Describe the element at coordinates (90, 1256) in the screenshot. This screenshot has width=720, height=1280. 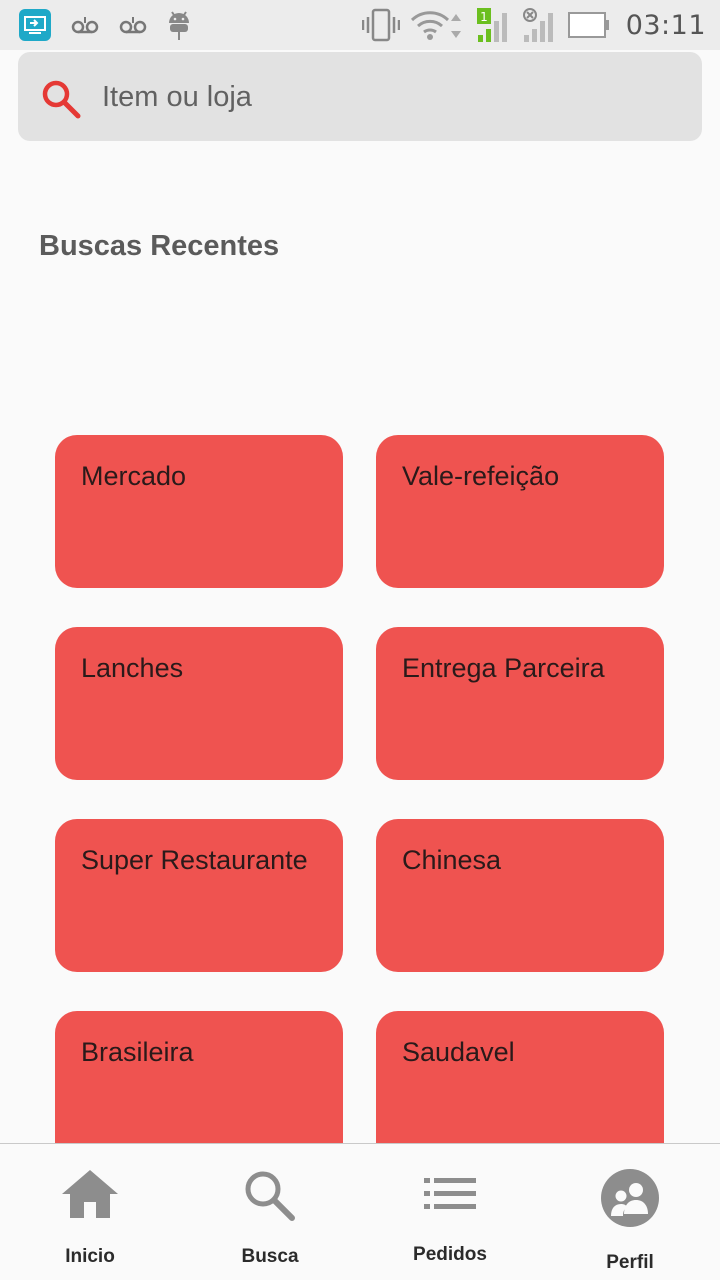
I see `nav-label: Inicio` at that location.